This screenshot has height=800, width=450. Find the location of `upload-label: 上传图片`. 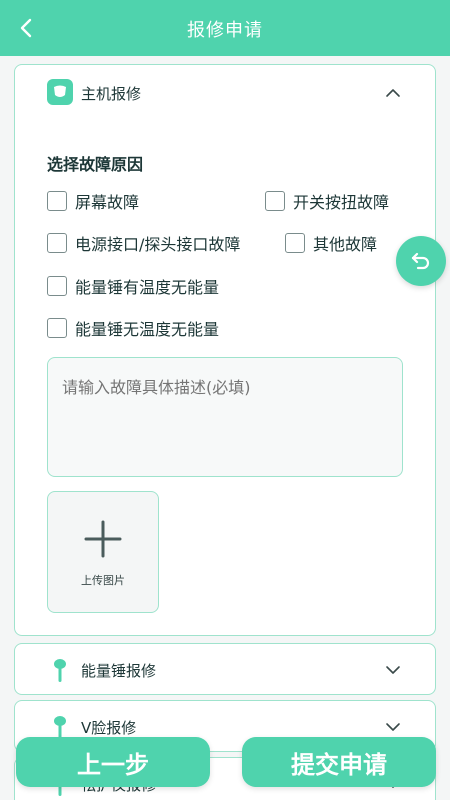

upload-label: 上传图片 is located at coordinates (103, 580).